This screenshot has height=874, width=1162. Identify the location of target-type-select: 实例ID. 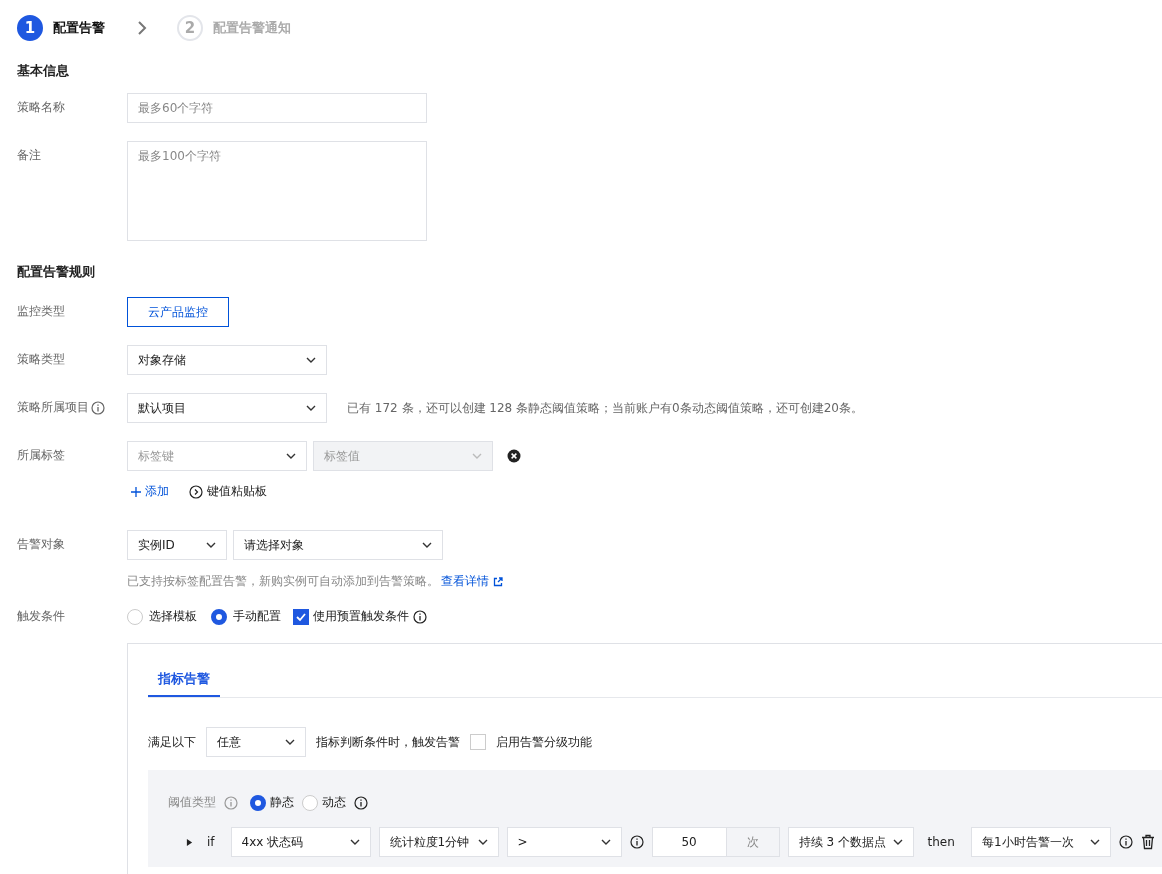
(177, 545).